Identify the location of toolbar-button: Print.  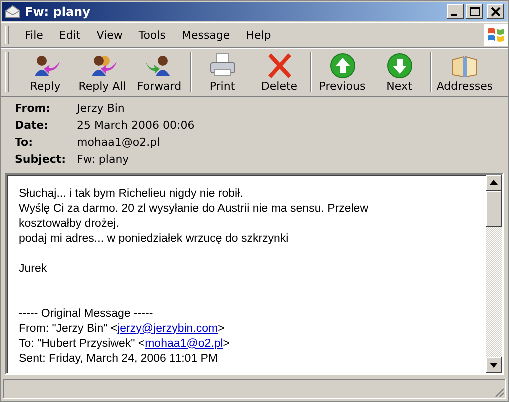
(222, 72).